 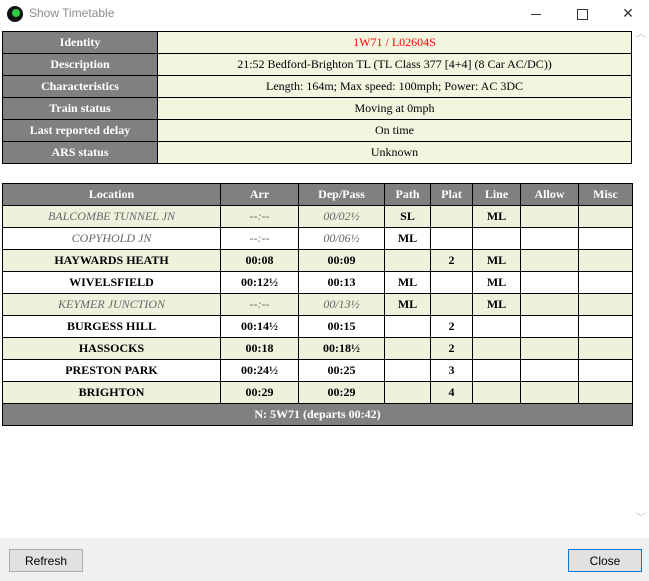 I want to click on info-label: Characteristics, so click(x=80, y=86).